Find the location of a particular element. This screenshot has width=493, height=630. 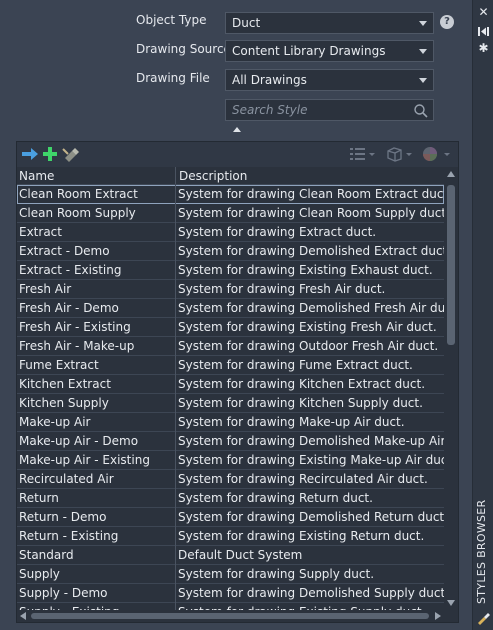

purge-icon is located at coordinates (71, 154).